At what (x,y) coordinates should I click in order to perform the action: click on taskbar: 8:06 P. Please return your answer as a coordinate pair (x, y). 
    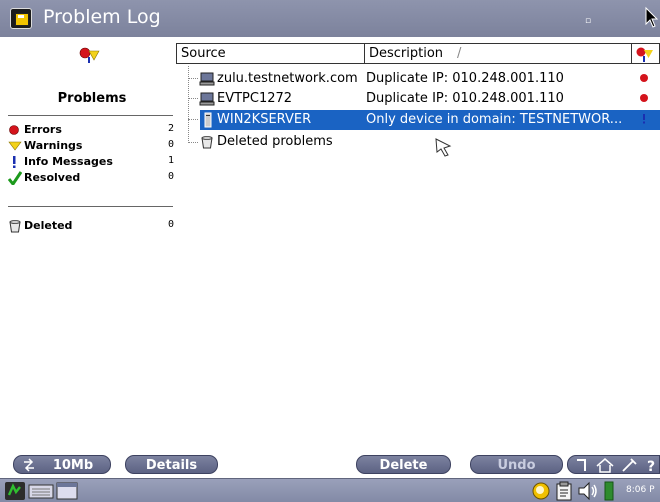
    Looking at the image, I should click on (330, 490).